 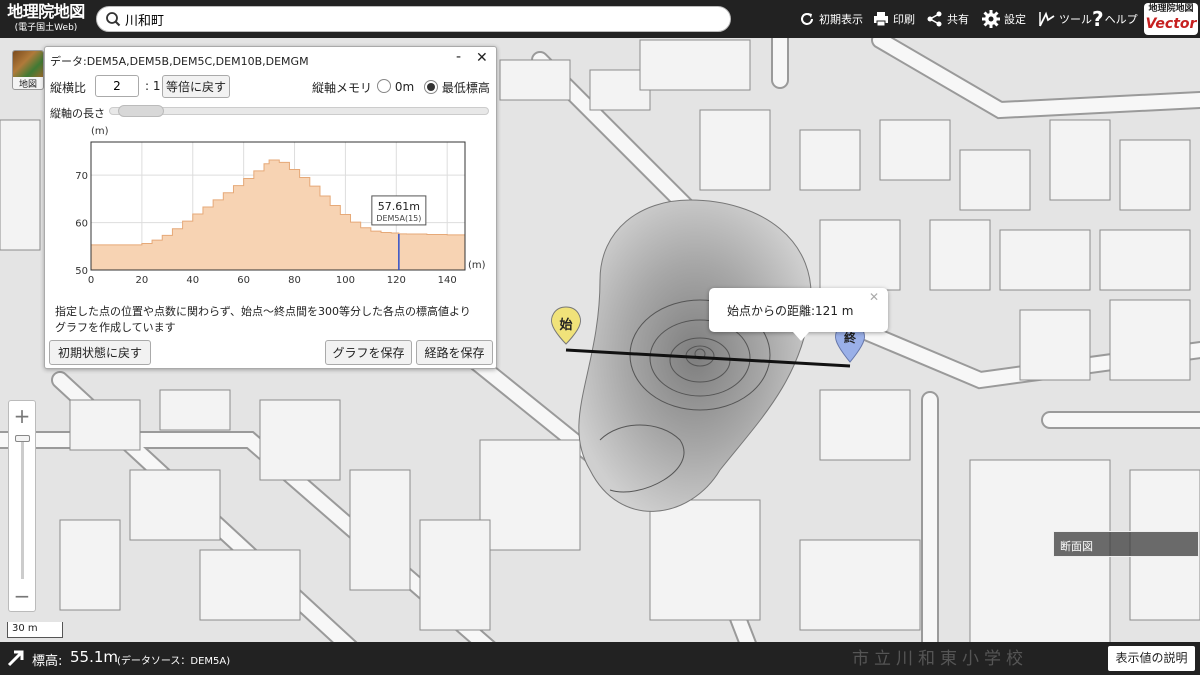 I want to click on initial-view-label: 初期表示, so click(x=841, y=19).